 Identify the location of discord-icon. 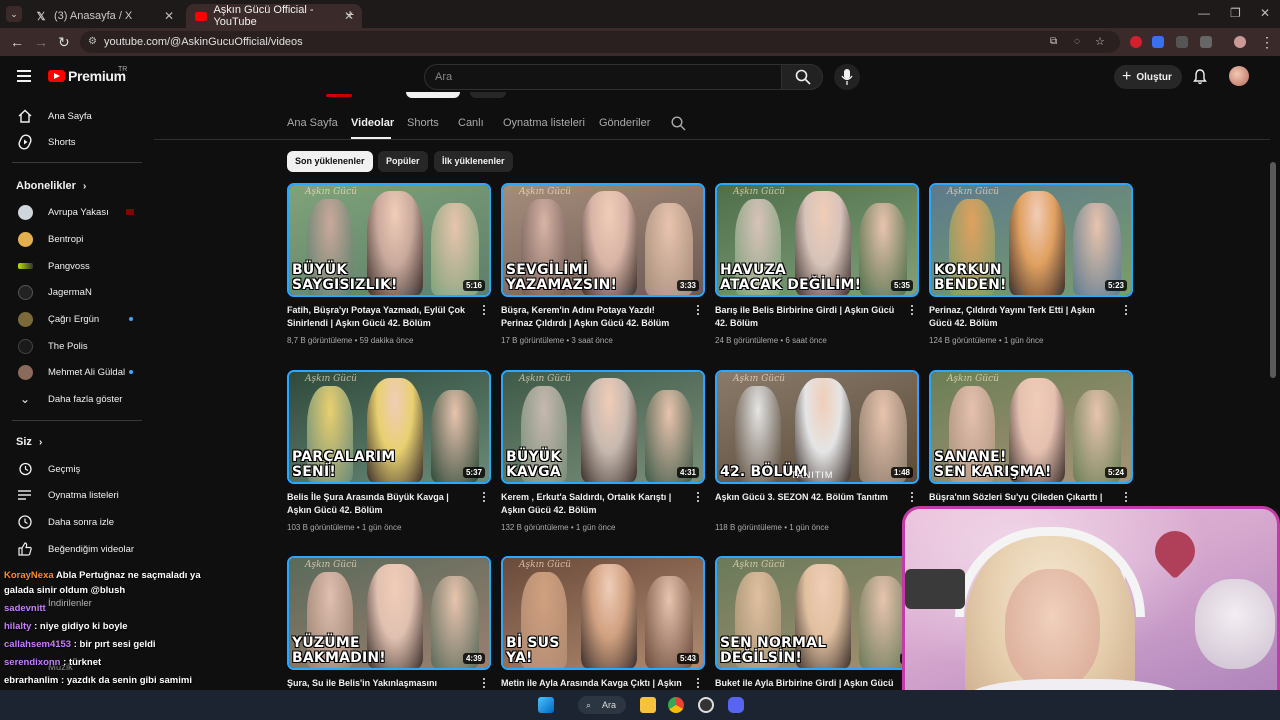
(736, 705).